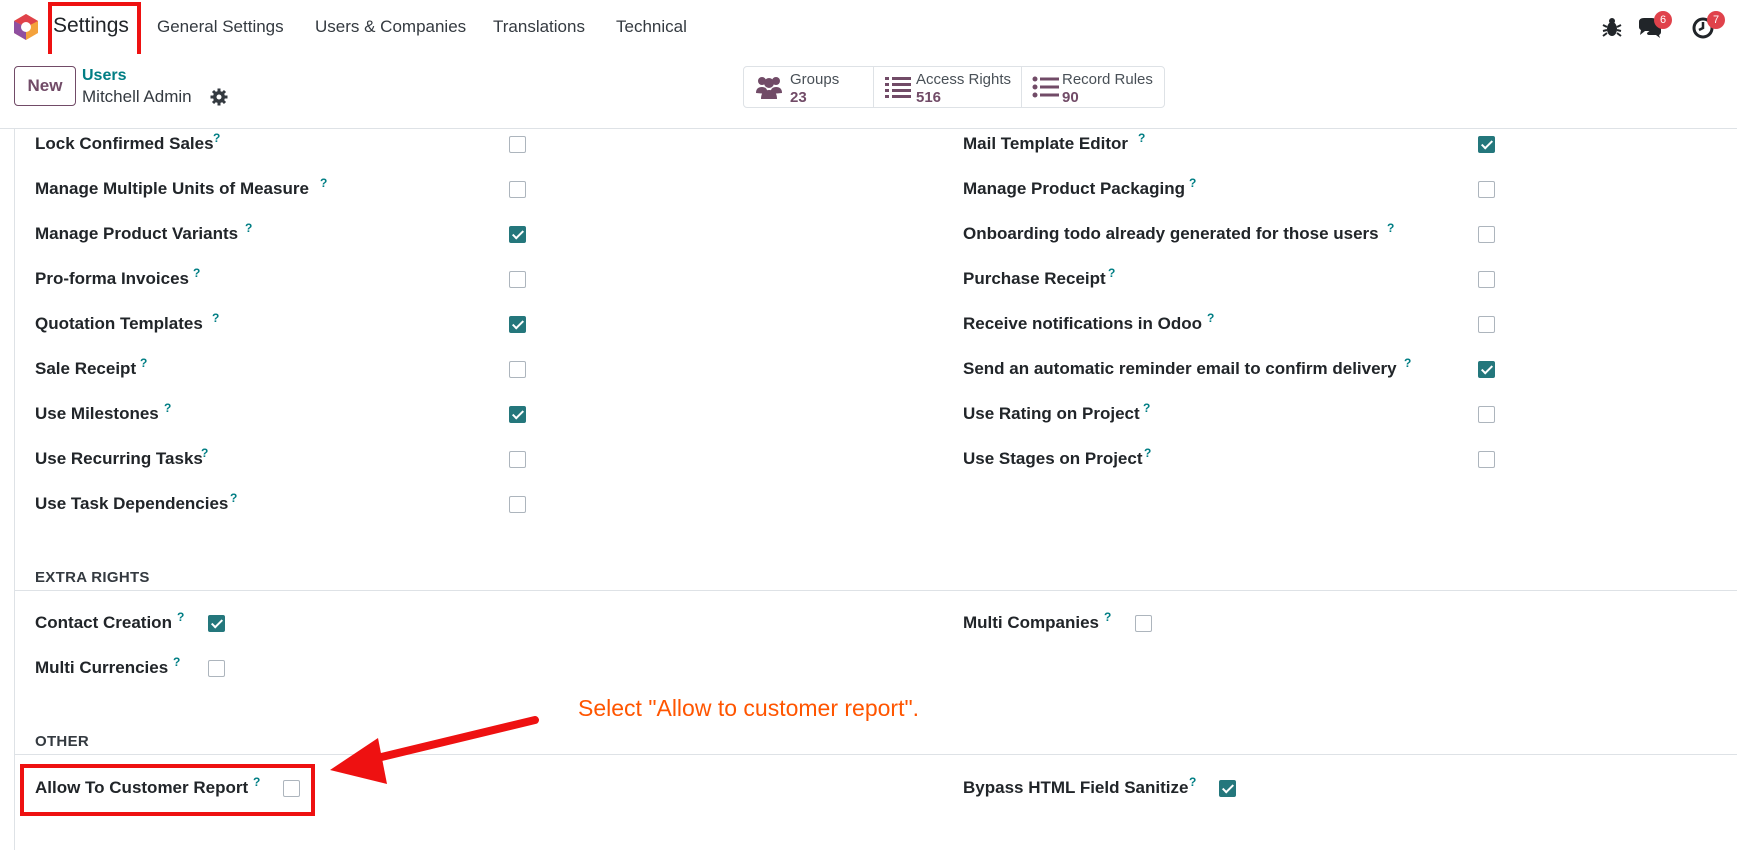 The width and height of the screenshot is (1737, 850). I want to click on field-label: Multi Currencies, so click(102, 667).